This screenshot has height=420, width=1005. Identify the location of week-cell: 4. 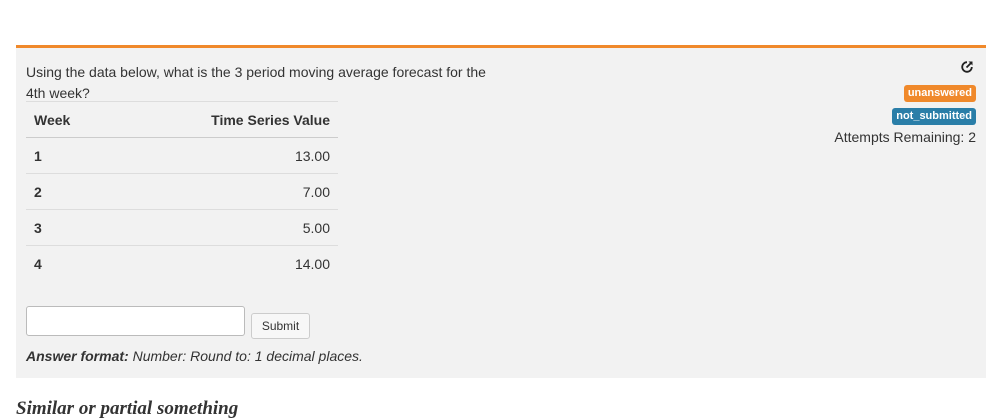
(70, 263).